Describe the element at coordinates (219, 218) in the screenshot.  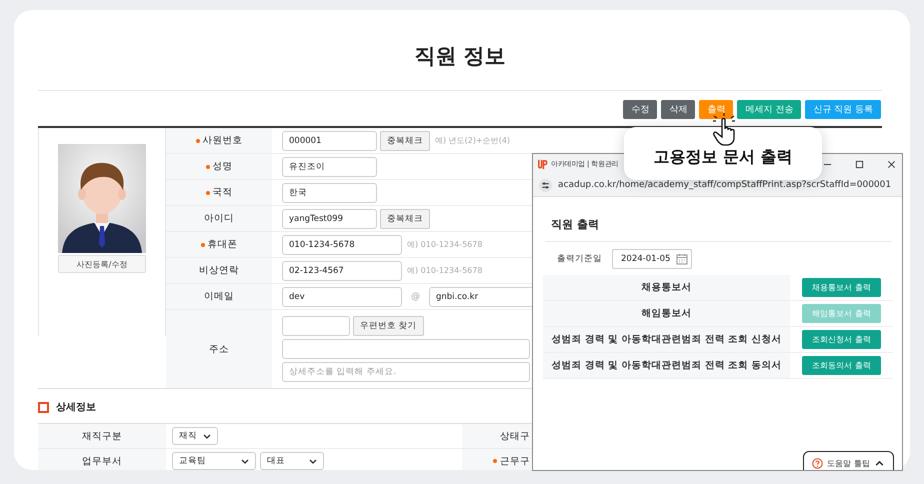
I see `field-label: 아이디` at that location.